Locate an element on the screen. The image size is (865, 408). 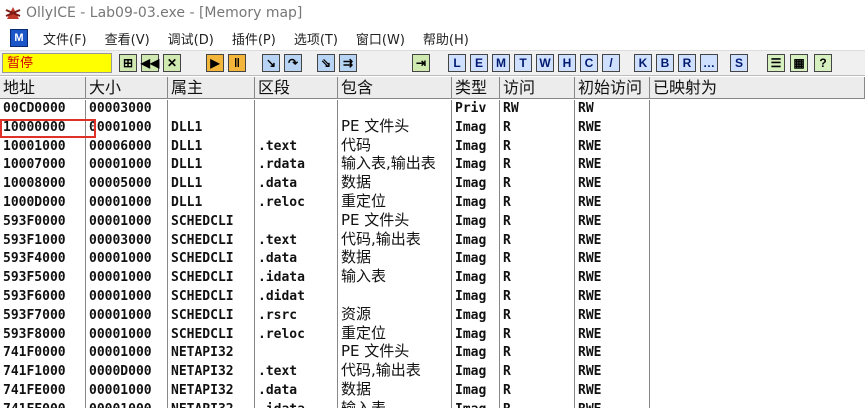
windows-icon: W is located at coordinates (545, 63).